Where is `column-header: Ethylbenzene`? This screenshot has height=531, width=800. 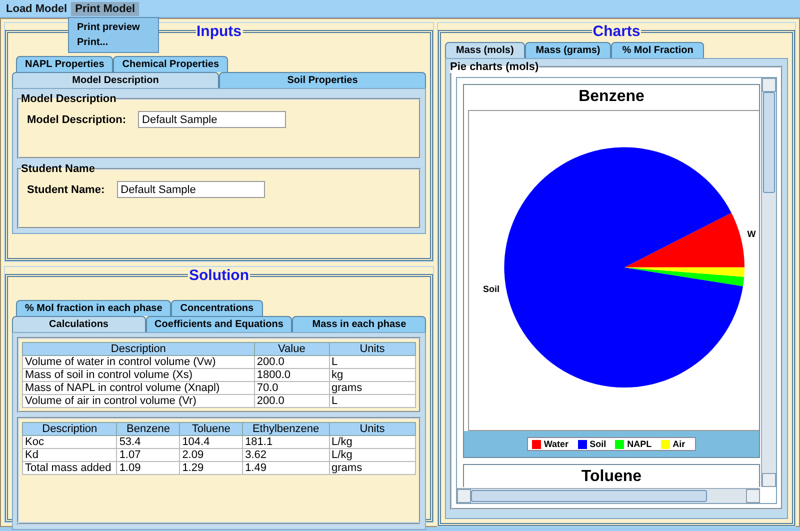
column-header: Ethylbenzene is located at coordinates (286, 429).